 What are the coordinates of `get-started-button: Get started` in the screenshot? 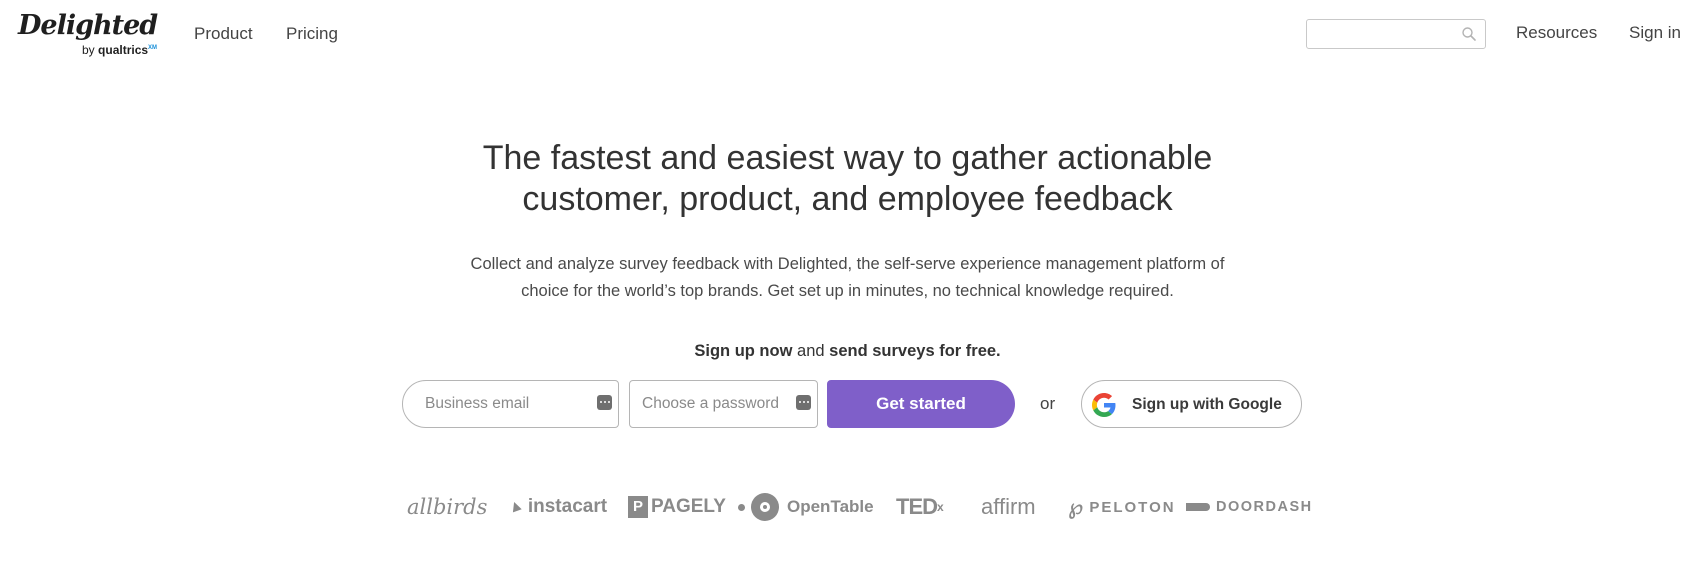 It's located at (921, 404).